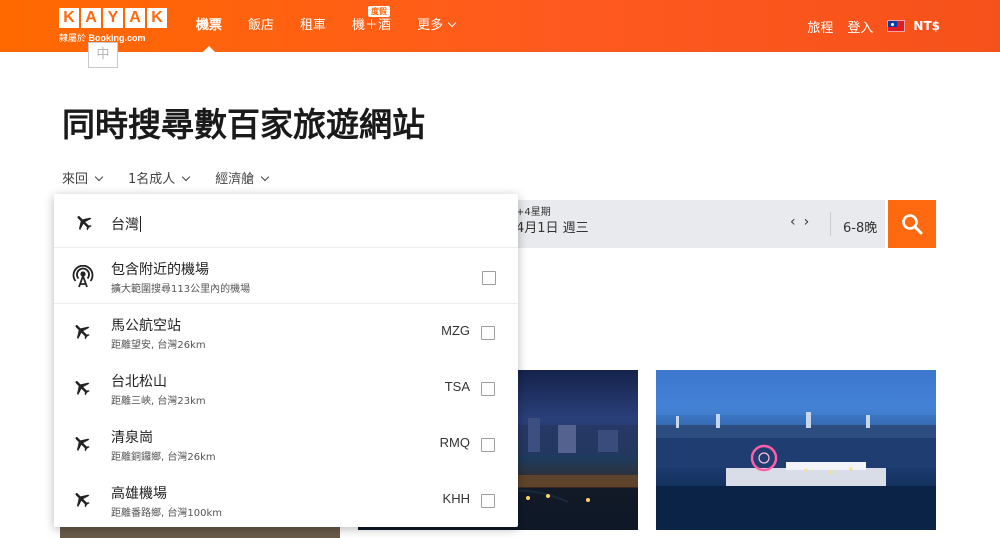 The width and height of the screenshot is (1000, 538). I want to click on search-options: 來回 1名成人 經濟艙, so click(178, 177).